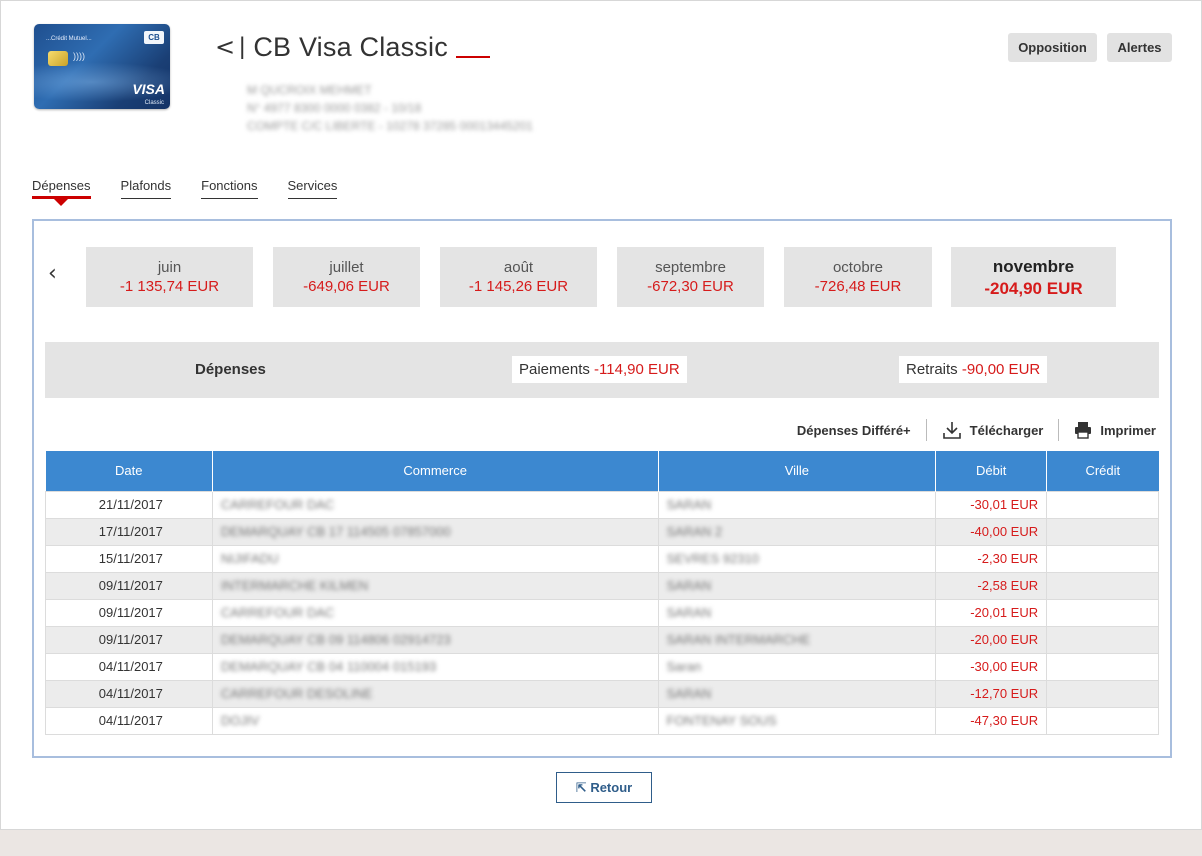 Image resolution: width=1202 pixels, height=856 pixels. Describe the element at coordinates (858, 277) in the screenshot. I see `month-octobre: octobre -726,48 EUR` at that location.